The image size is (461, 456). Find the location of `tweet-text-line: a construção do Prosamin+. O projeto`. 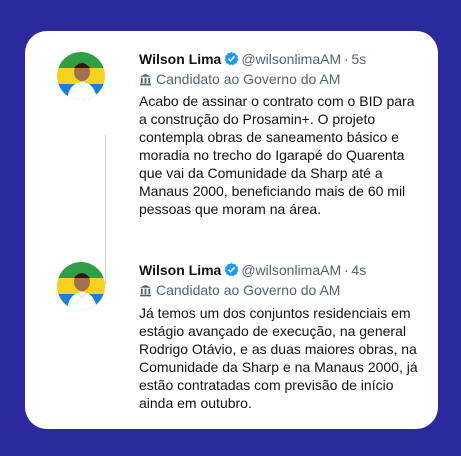

tweet-text-line: a construção do Prosamin+. O projeto is located at coordinates (257, 119).